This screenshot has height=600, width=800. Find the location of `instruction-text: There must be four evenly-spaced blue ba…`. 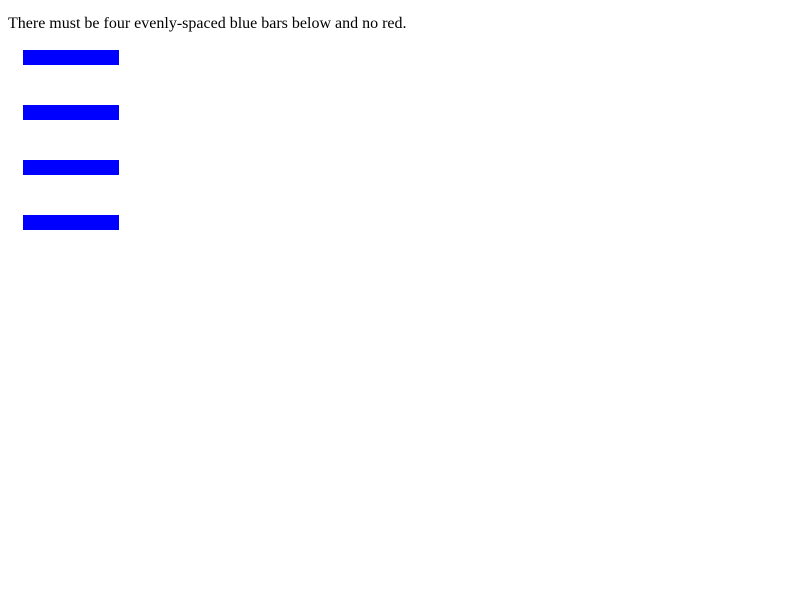

instruction-text: There must be four evenly-spaced blue ba… is located at coordinates (207, 23).